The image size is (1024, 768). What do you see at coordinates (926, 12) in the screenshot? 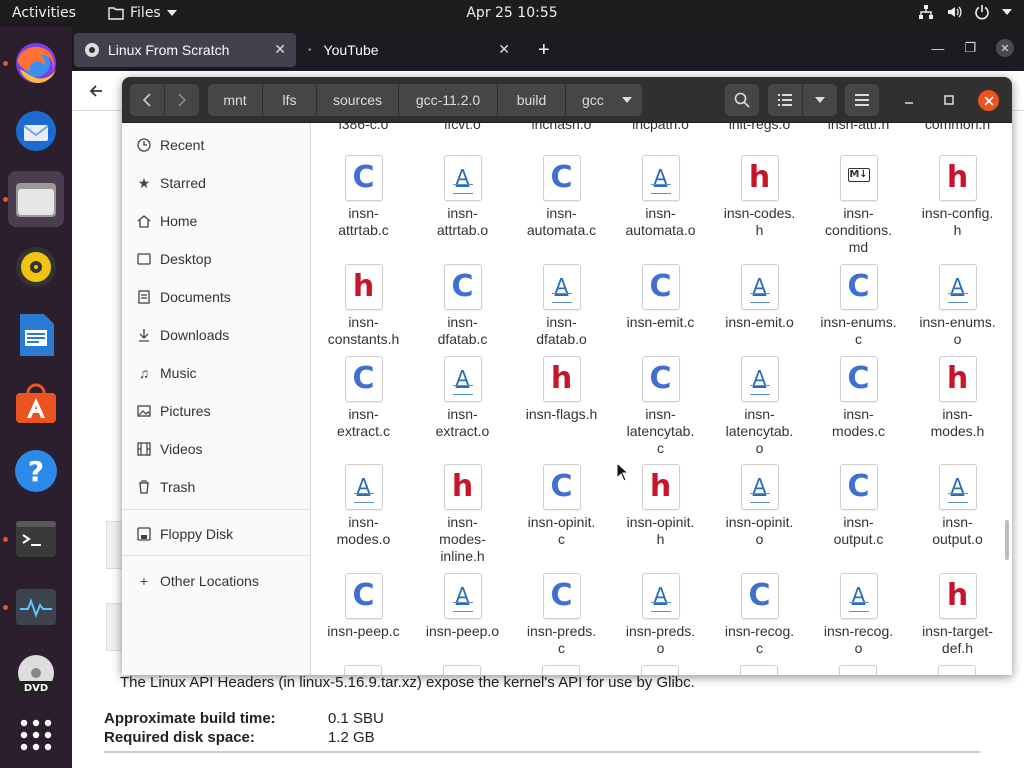
I see `network-icon` at bounding box center [926, 12].